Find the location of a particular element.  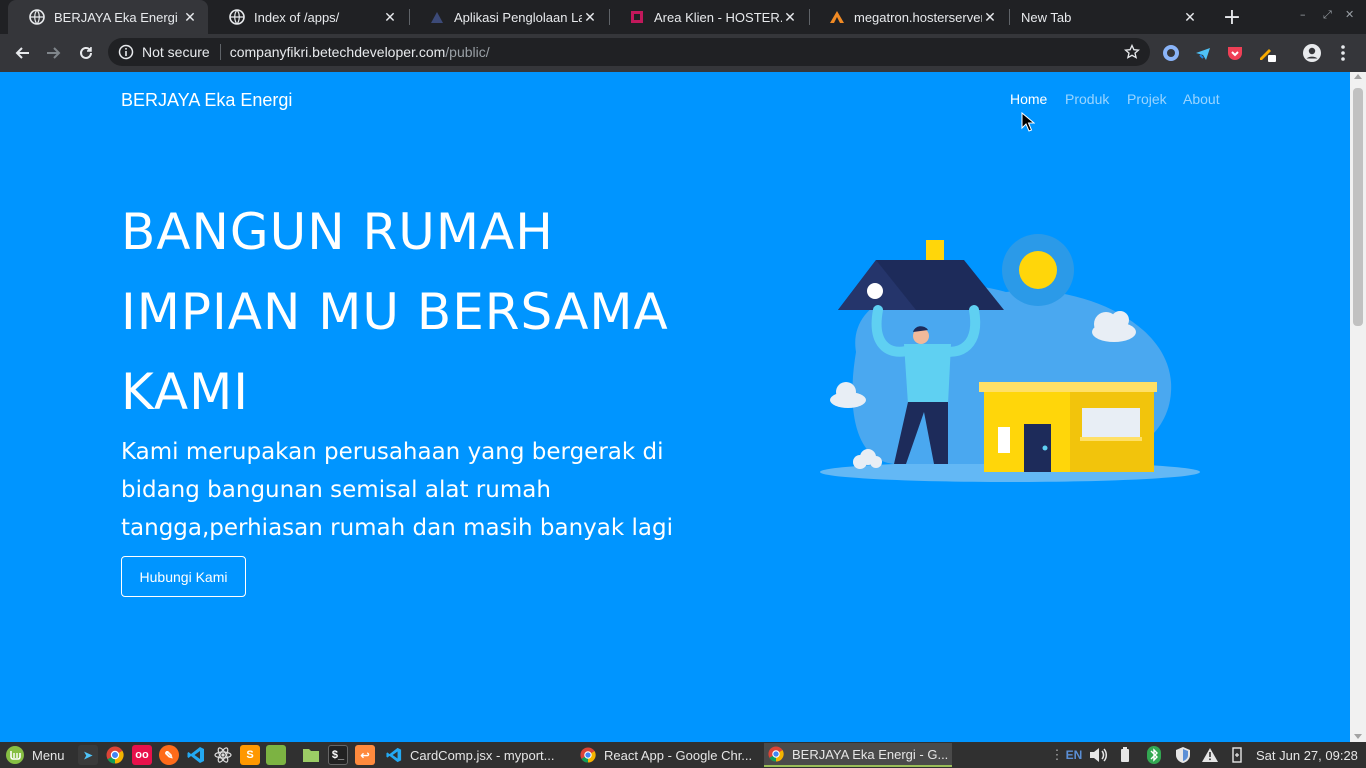

shield-icon is located at coordinates (1183, 755).